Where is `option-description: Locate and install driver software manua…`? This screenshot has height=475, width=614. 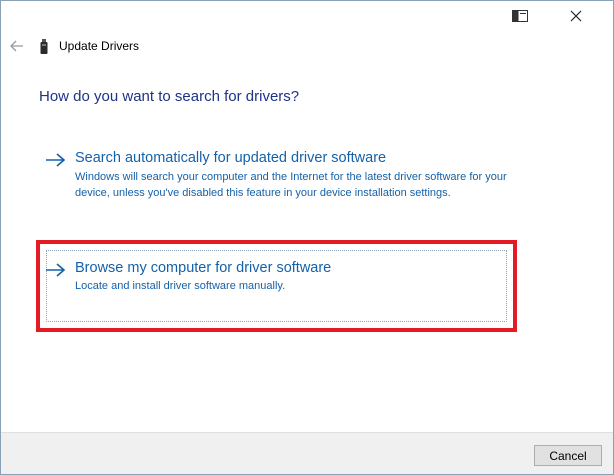
option-description: Locate and install driver software manua… is located at coordinates (180, 286).